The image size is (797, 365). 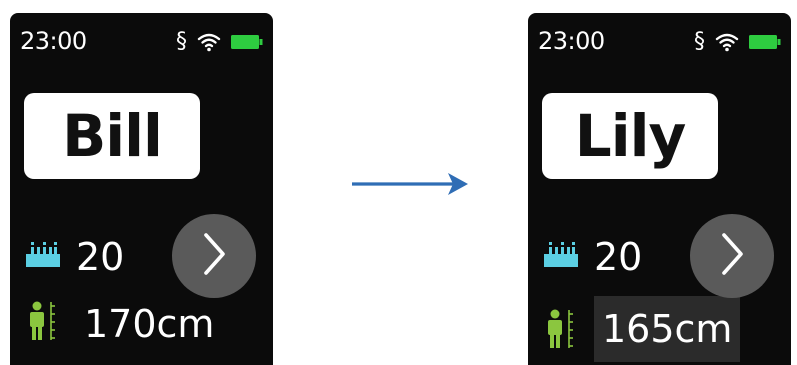 I want to click on height-value-box: 165cm, so click(x=667, y=329).